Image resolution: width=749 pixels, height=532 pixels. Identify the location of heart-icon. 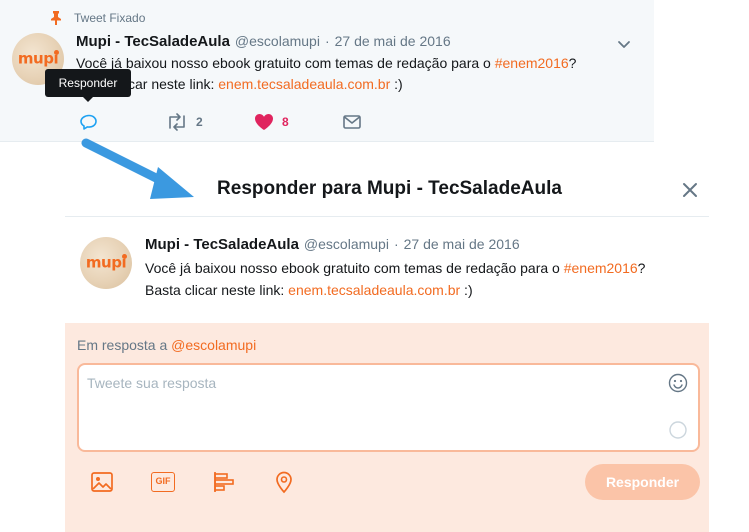
(264, 122).